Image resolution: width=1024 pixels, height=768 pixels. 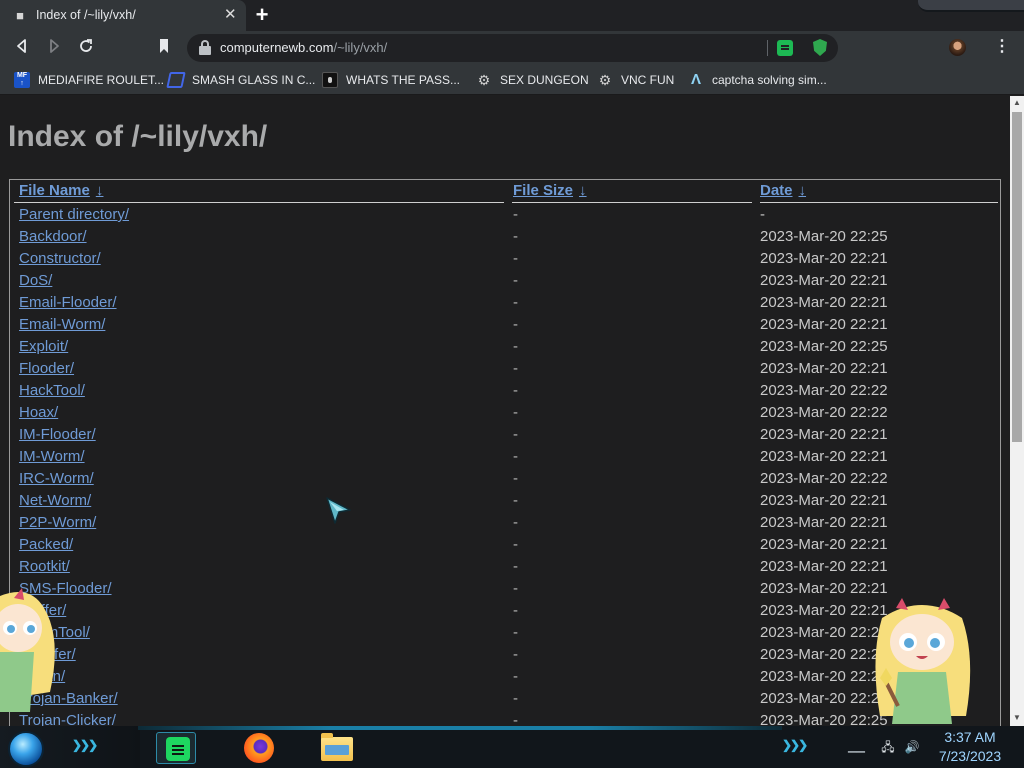 What do you see at coordinates (46, 368) in the screenshot?
I see `file-name-link: Flooder/` at bounding box center [46, 368].